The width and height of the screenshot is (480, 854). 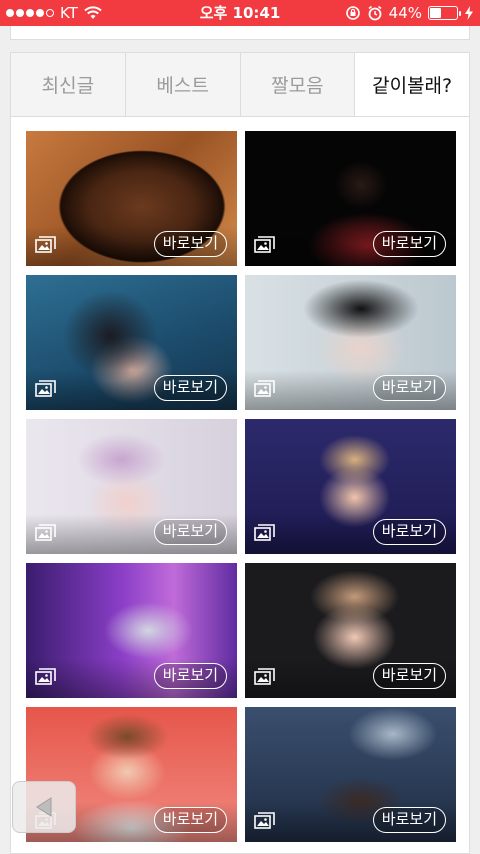 I want to click on alarm-icon, so click(x=375, y=13).